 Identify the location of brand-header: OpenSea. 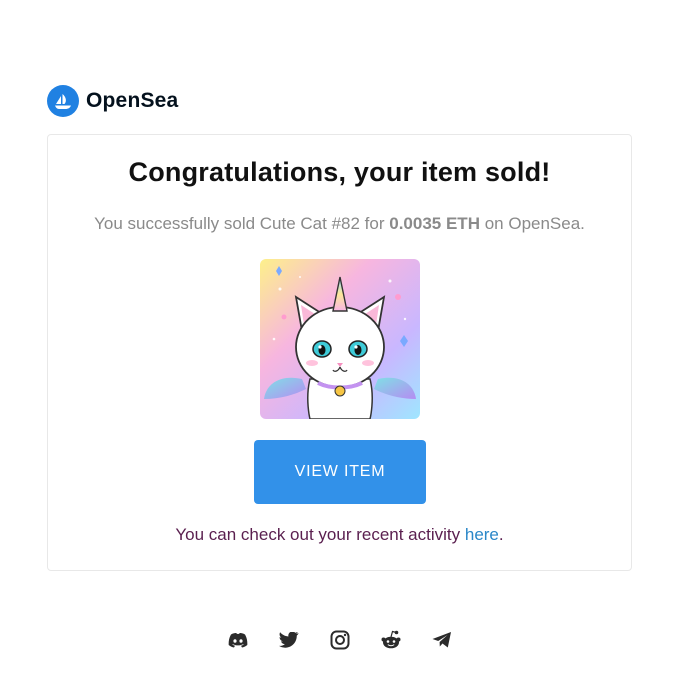
(112, 101).